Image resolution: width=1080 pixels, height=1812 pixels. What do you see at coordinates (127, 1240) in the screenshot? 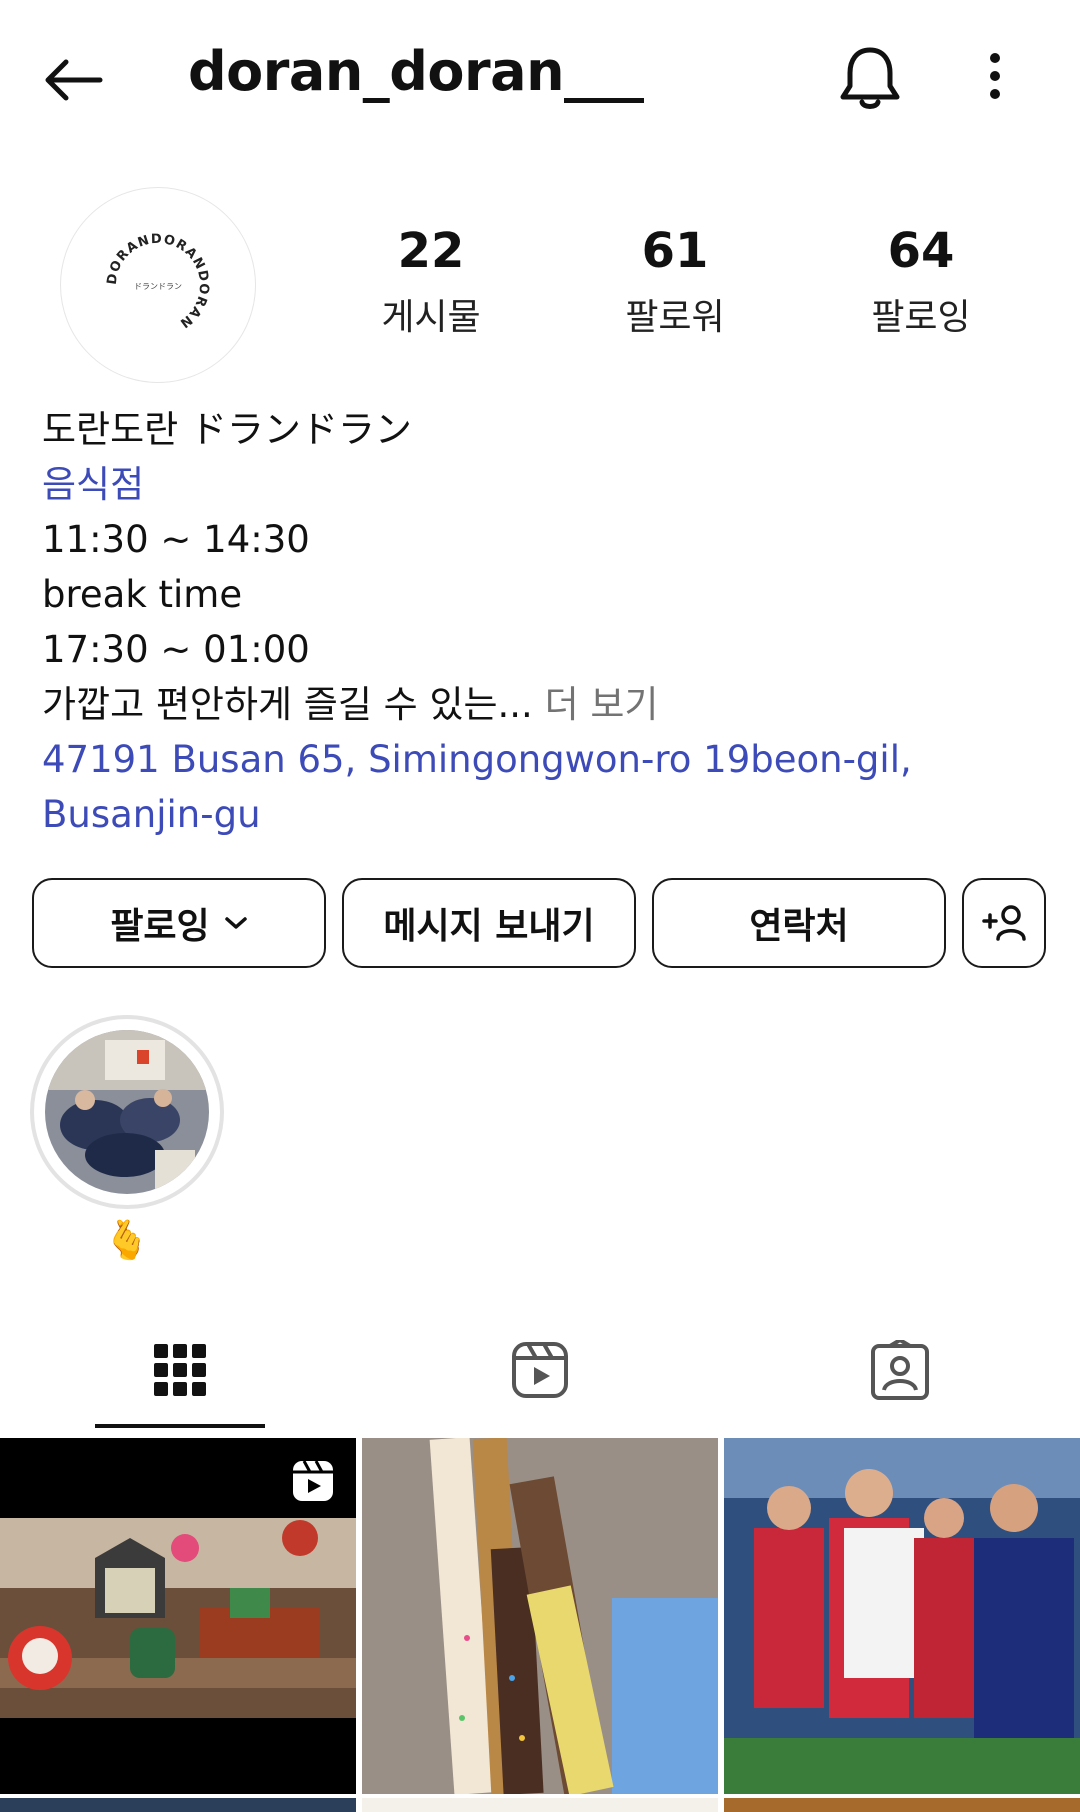
I see `highlight-label: 🫰` at bounding box center [127, 1240].